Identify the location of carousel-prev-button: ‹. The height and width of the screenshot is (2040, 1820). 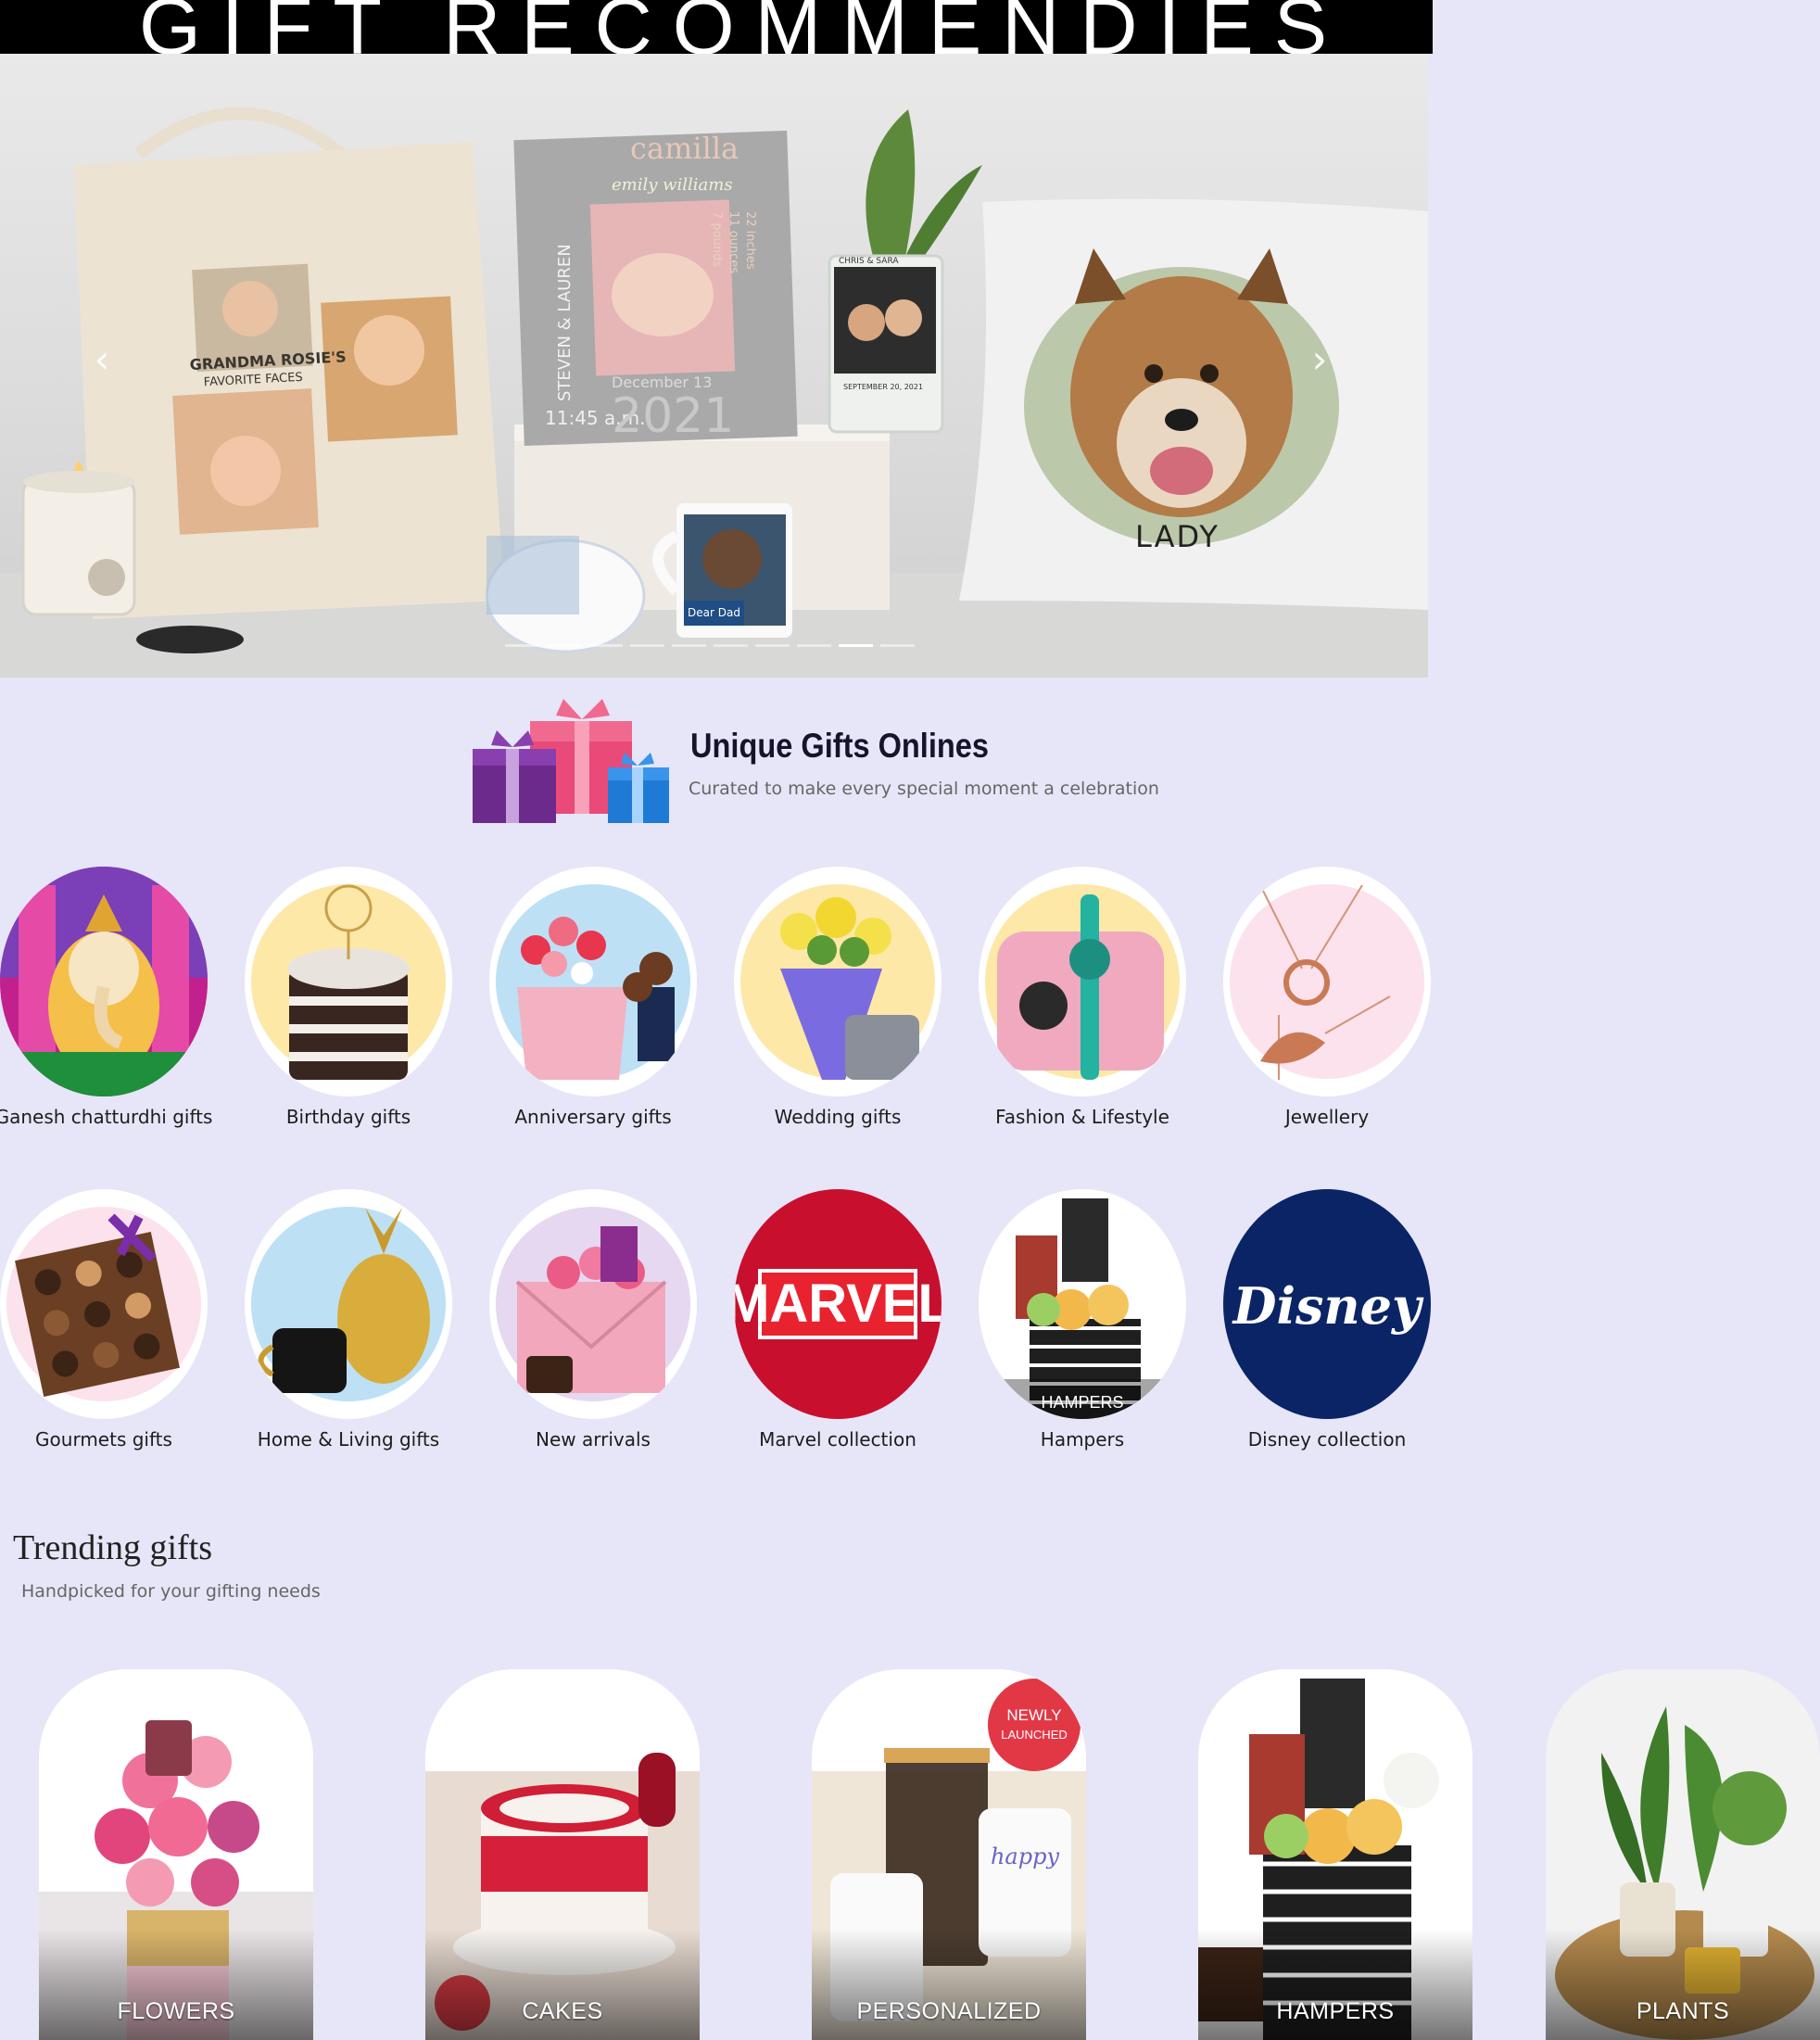
(101, 359).